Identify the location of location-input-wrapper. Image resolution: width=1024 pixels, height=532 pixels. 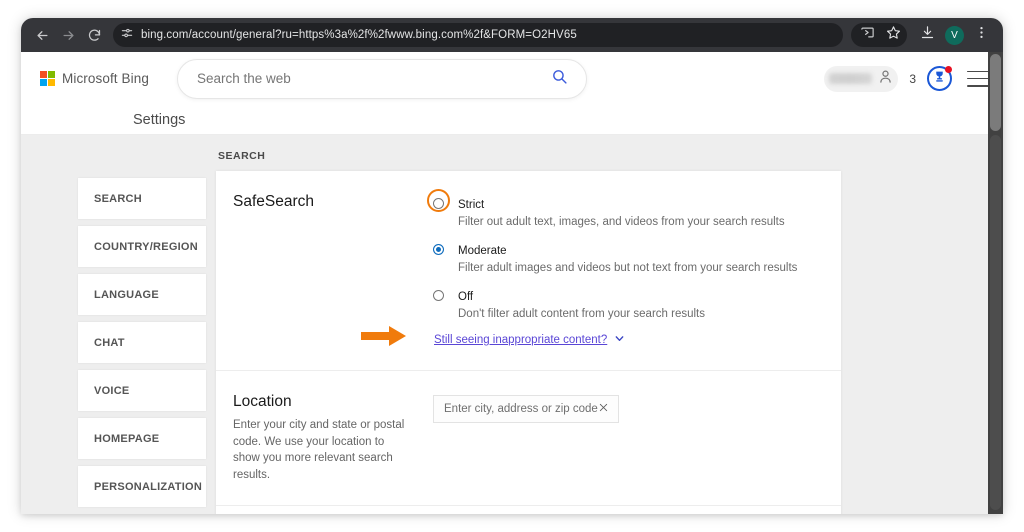
(526, 409).